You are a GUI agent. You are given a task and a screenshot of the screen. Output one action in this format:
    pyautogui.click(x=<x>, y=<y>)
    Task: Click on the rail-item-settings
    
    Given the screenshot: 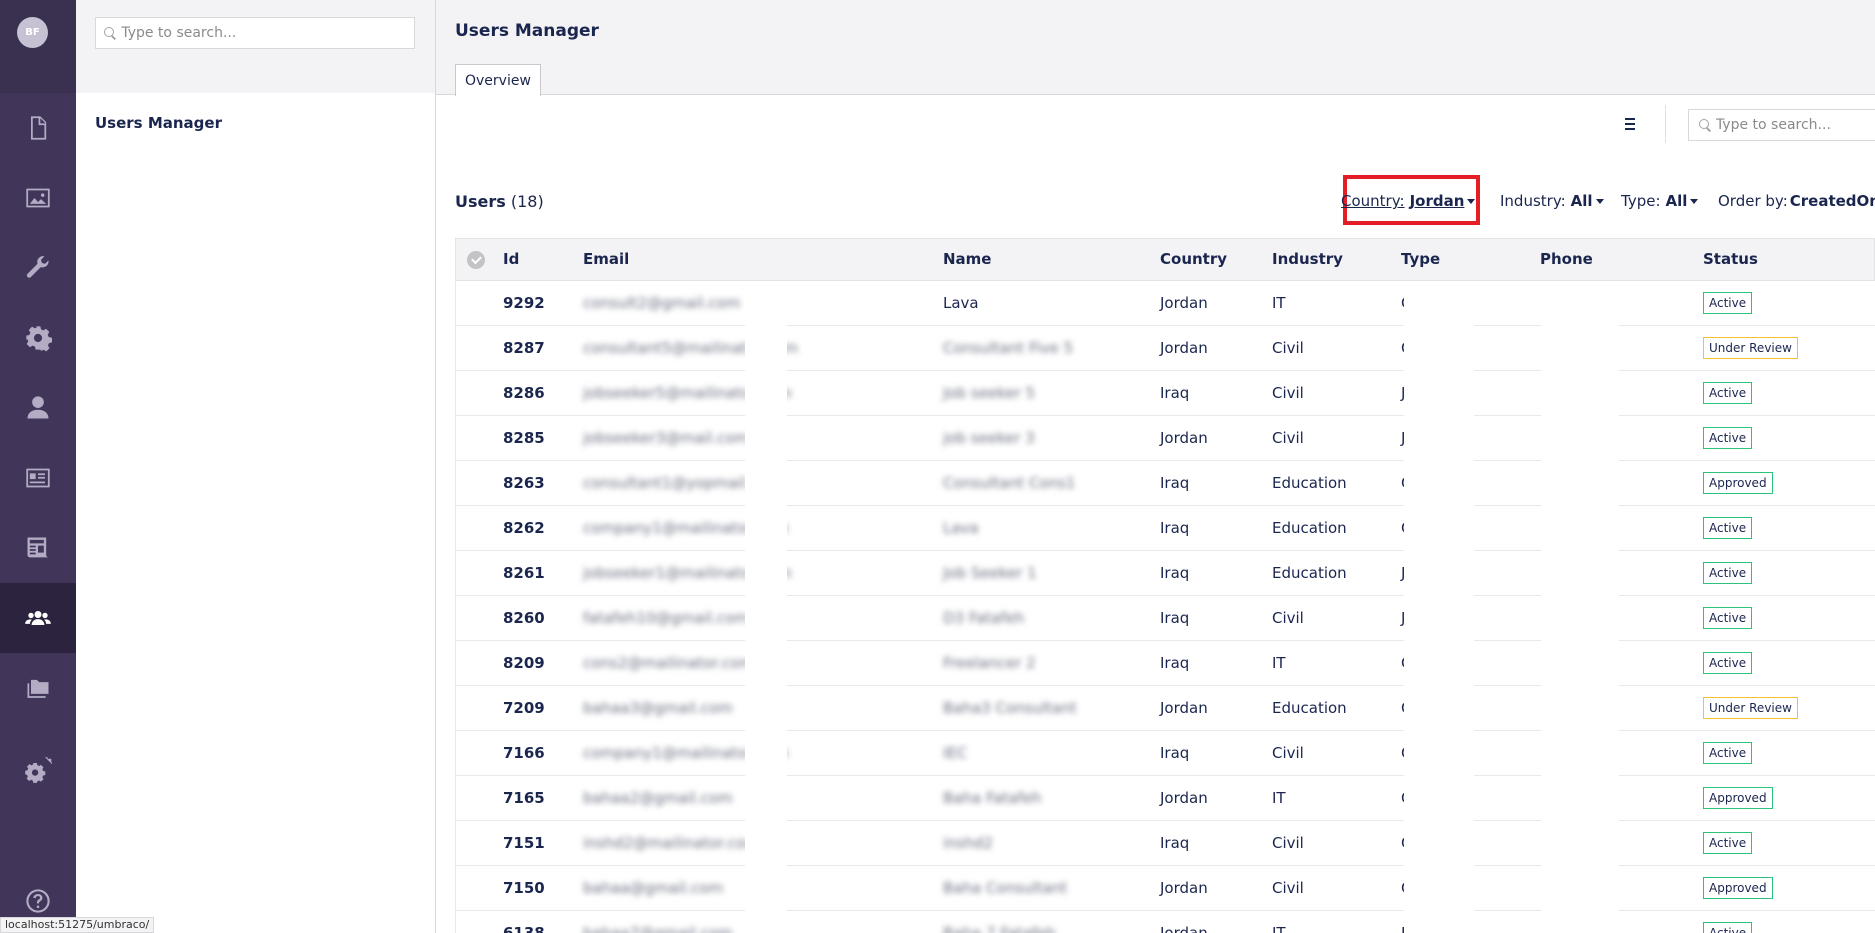 What is the action you would take?
    pyautogui.click(x=38, y=268)
    